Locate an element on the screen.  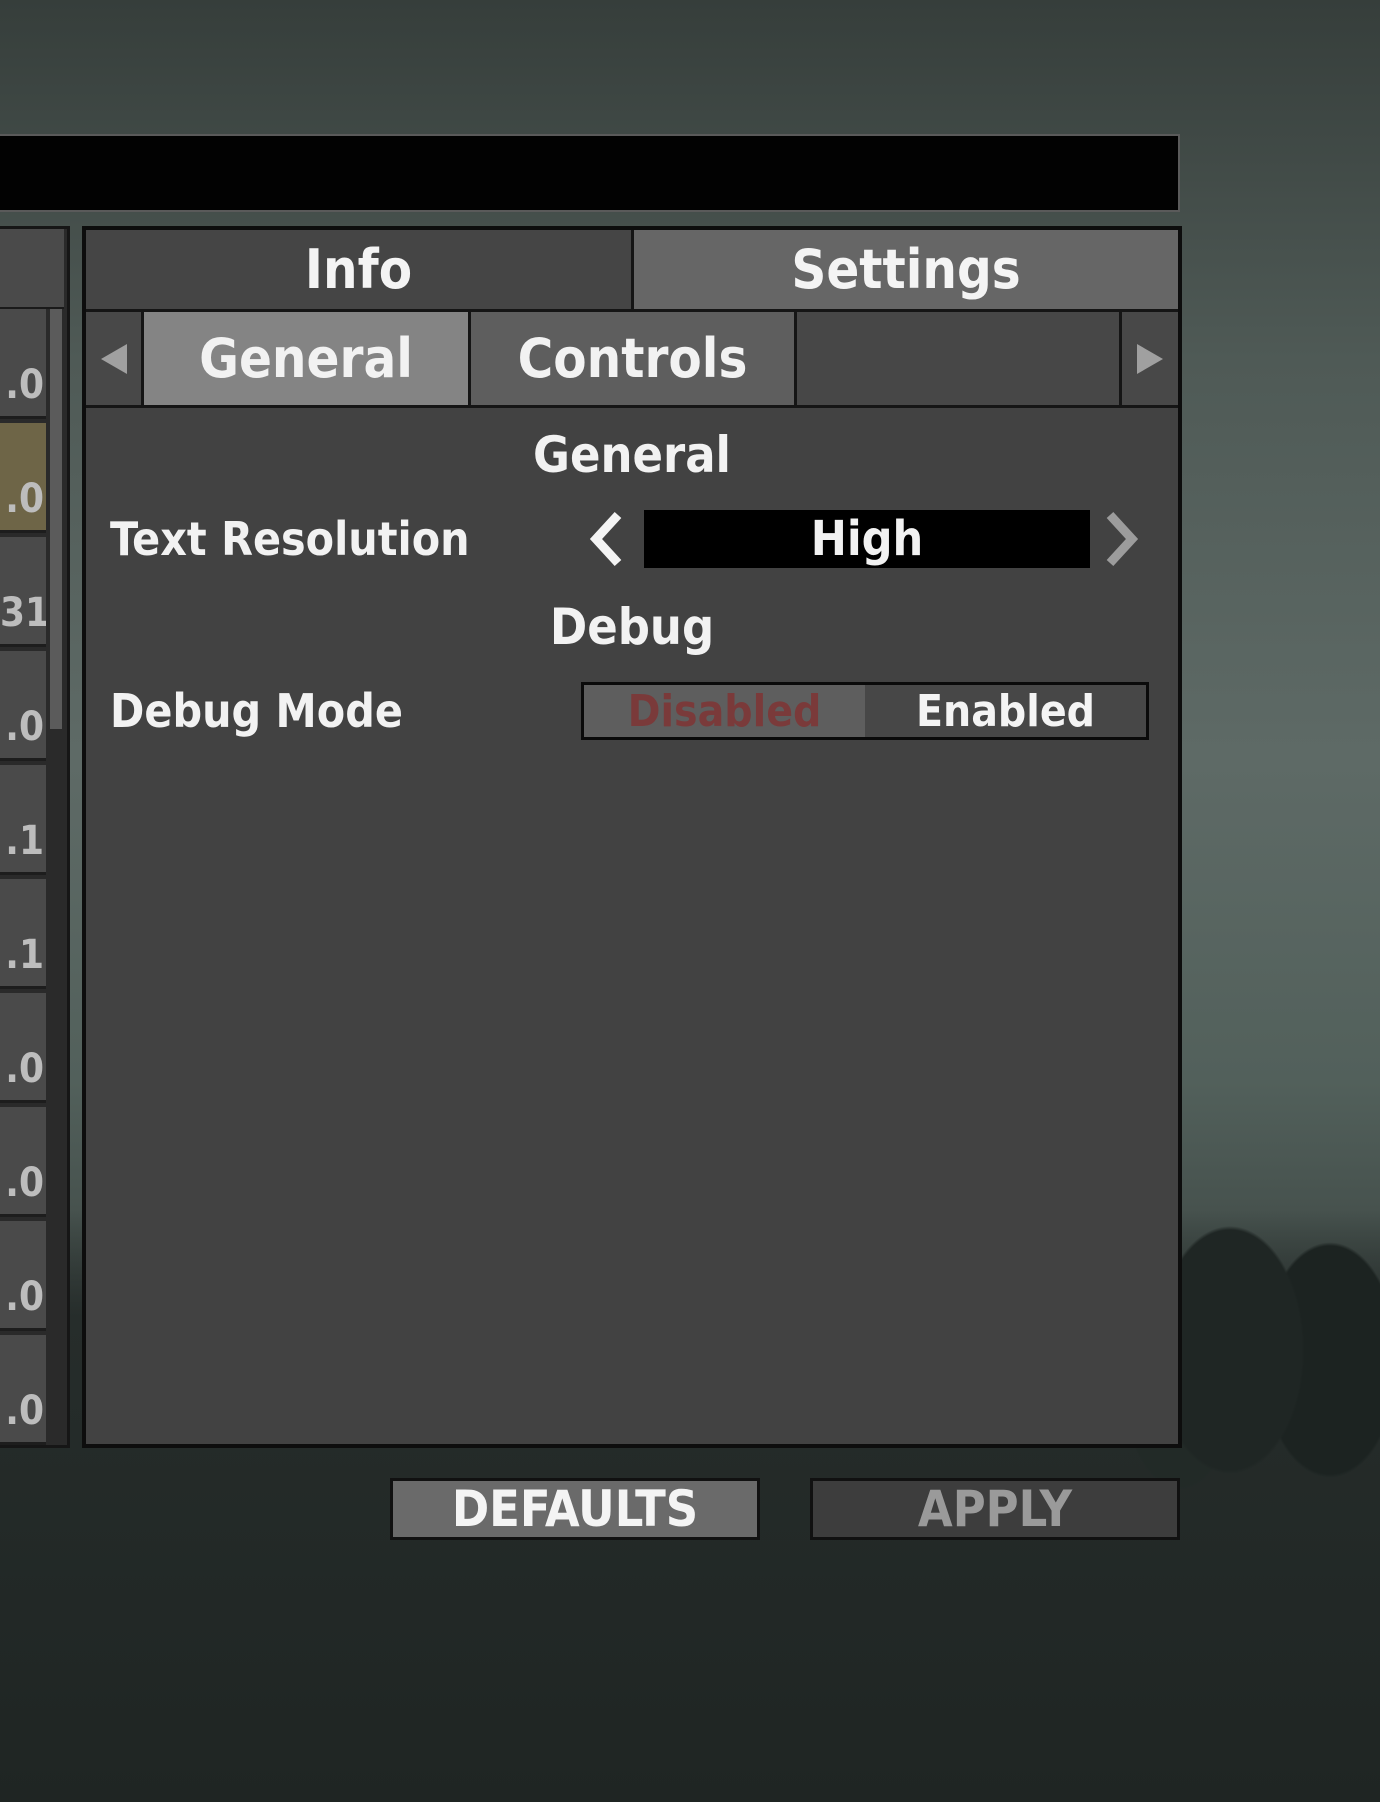
tab-settings: Settings is located at coordinates (906, 271).